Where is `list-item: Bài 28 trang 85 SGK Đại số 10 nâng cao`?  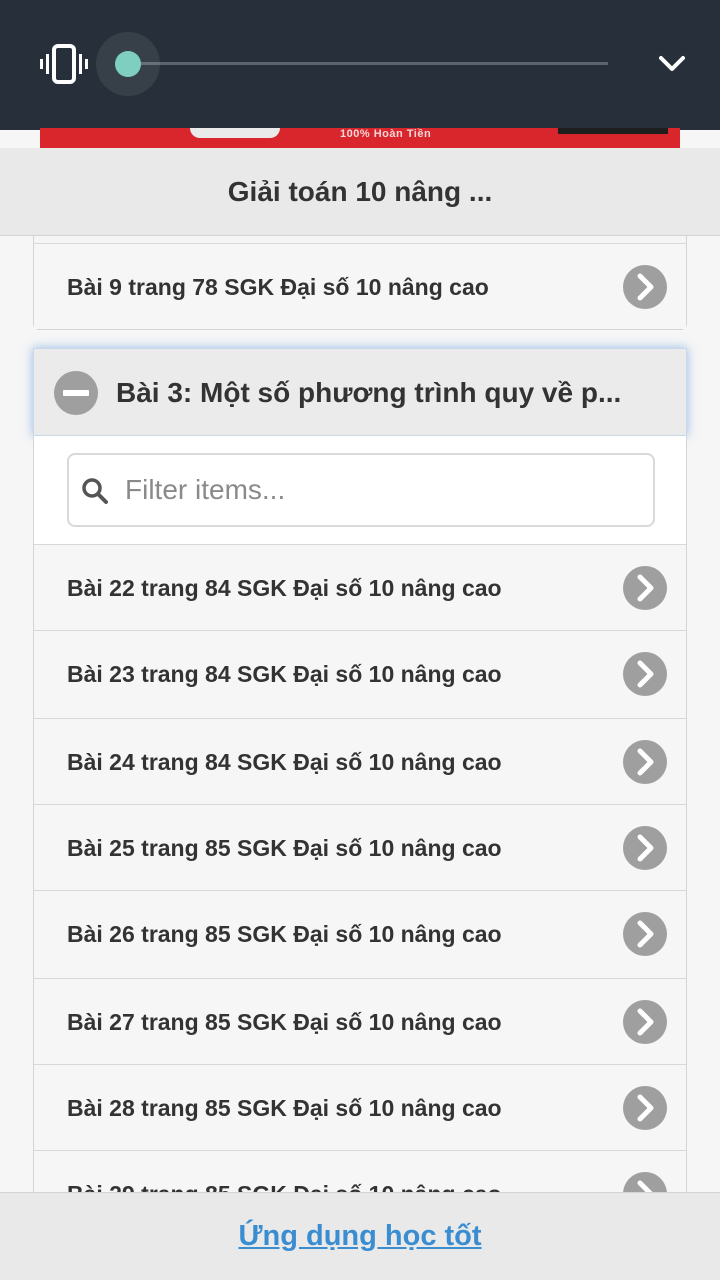 list-item: Bài 28 trang 85 SGK Đại số 10 nâng cao is located at coordinates (360, 1107).